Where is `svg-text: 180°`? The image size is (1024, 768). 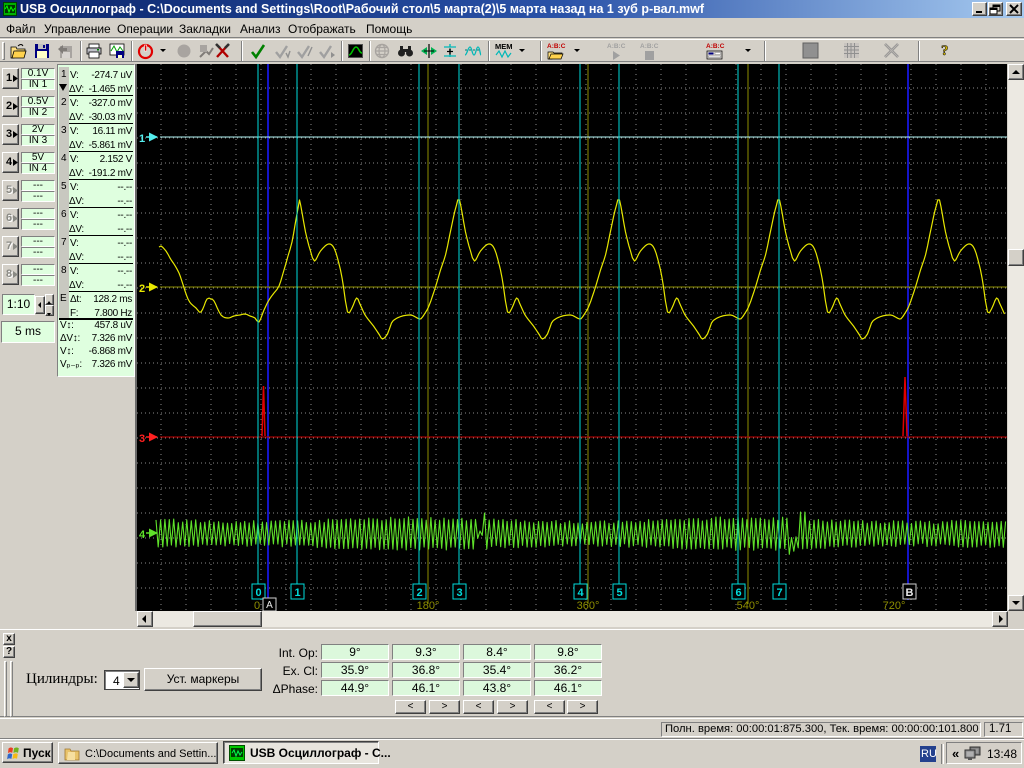
svg-text: 180° is located at coordinates (428, 605).